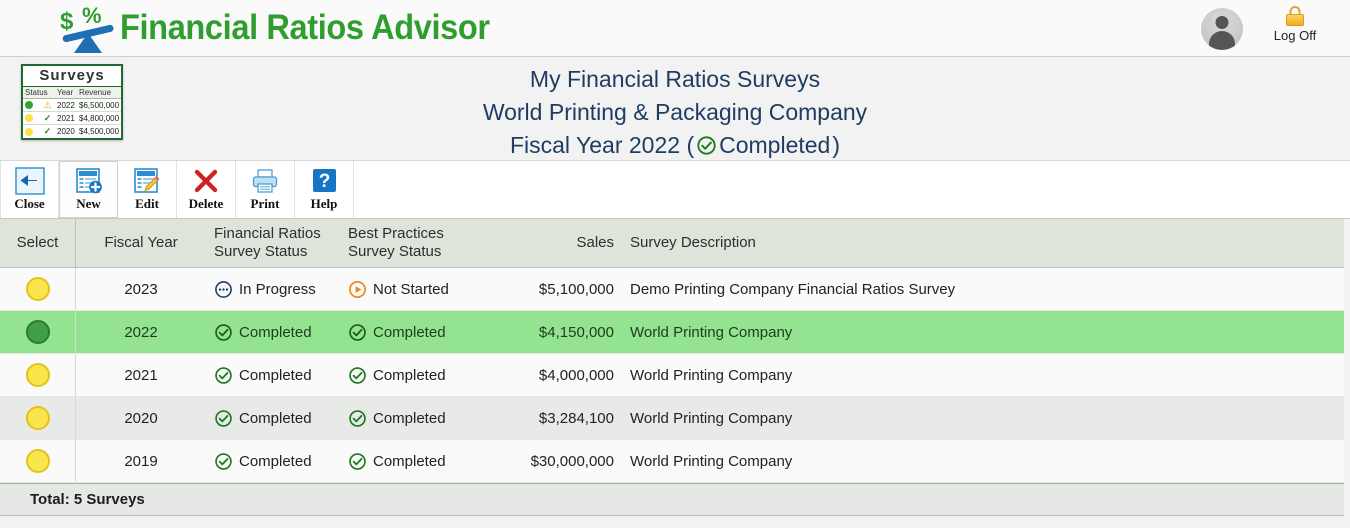 The height and width of the screenshot is (528, 1350). I want to click on cell-best-practices-status: Not Started, so click(413, 289).